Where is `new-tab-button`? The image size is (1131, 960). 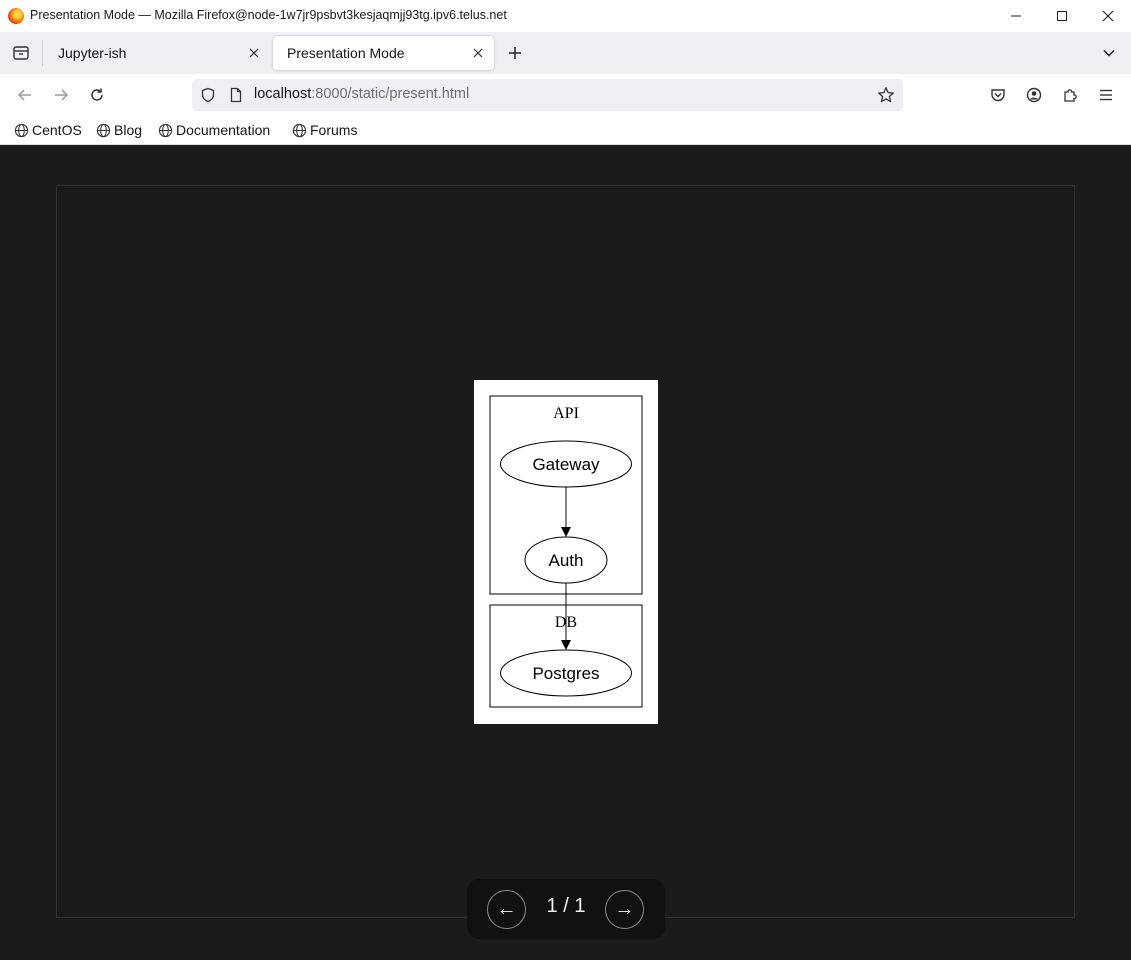 new-tab-button is located at coordinates (515, 53).